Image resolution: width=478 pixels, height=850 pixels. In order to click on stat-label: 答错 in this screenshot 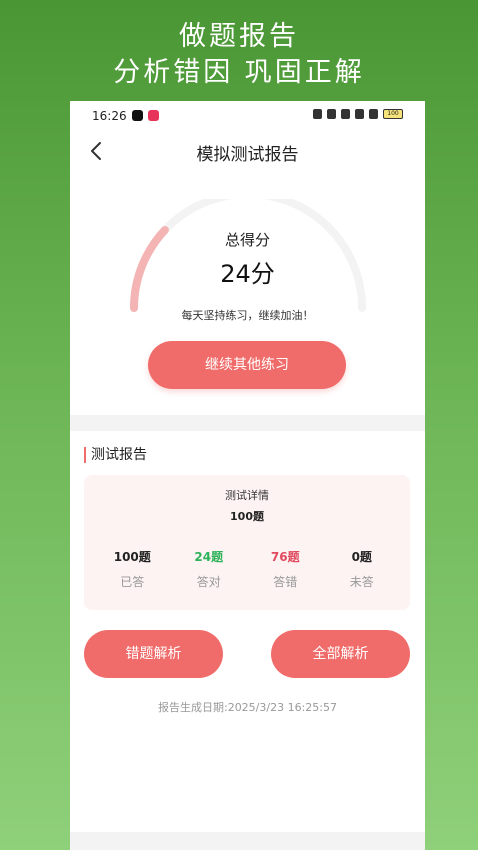, I will do `click(285, 582)`.